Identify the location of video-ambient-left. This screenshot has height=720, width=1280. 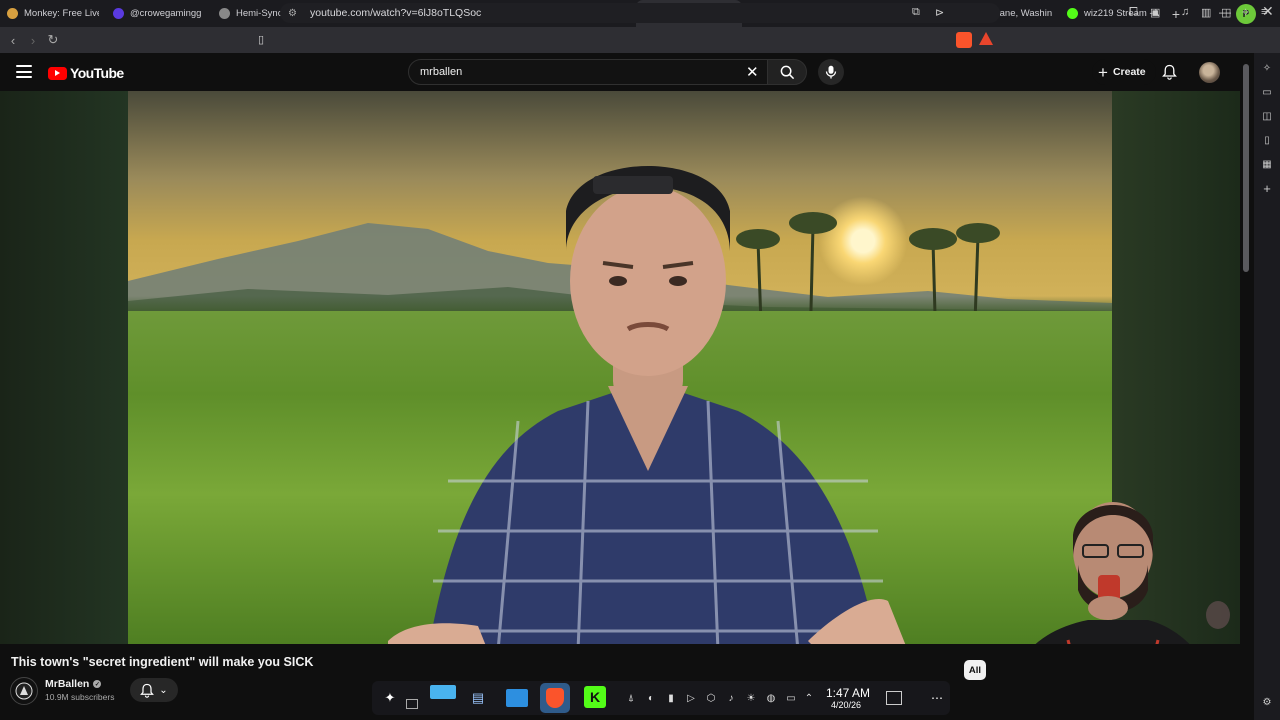
(64, 367).